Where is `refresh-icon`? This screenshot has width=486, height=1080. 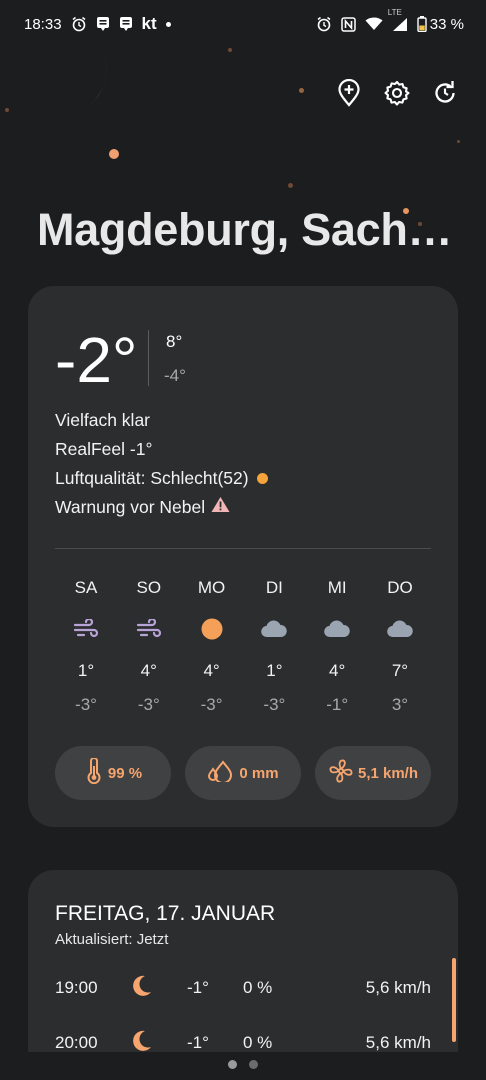
refresh-icon is located at coordinates (445, 95).